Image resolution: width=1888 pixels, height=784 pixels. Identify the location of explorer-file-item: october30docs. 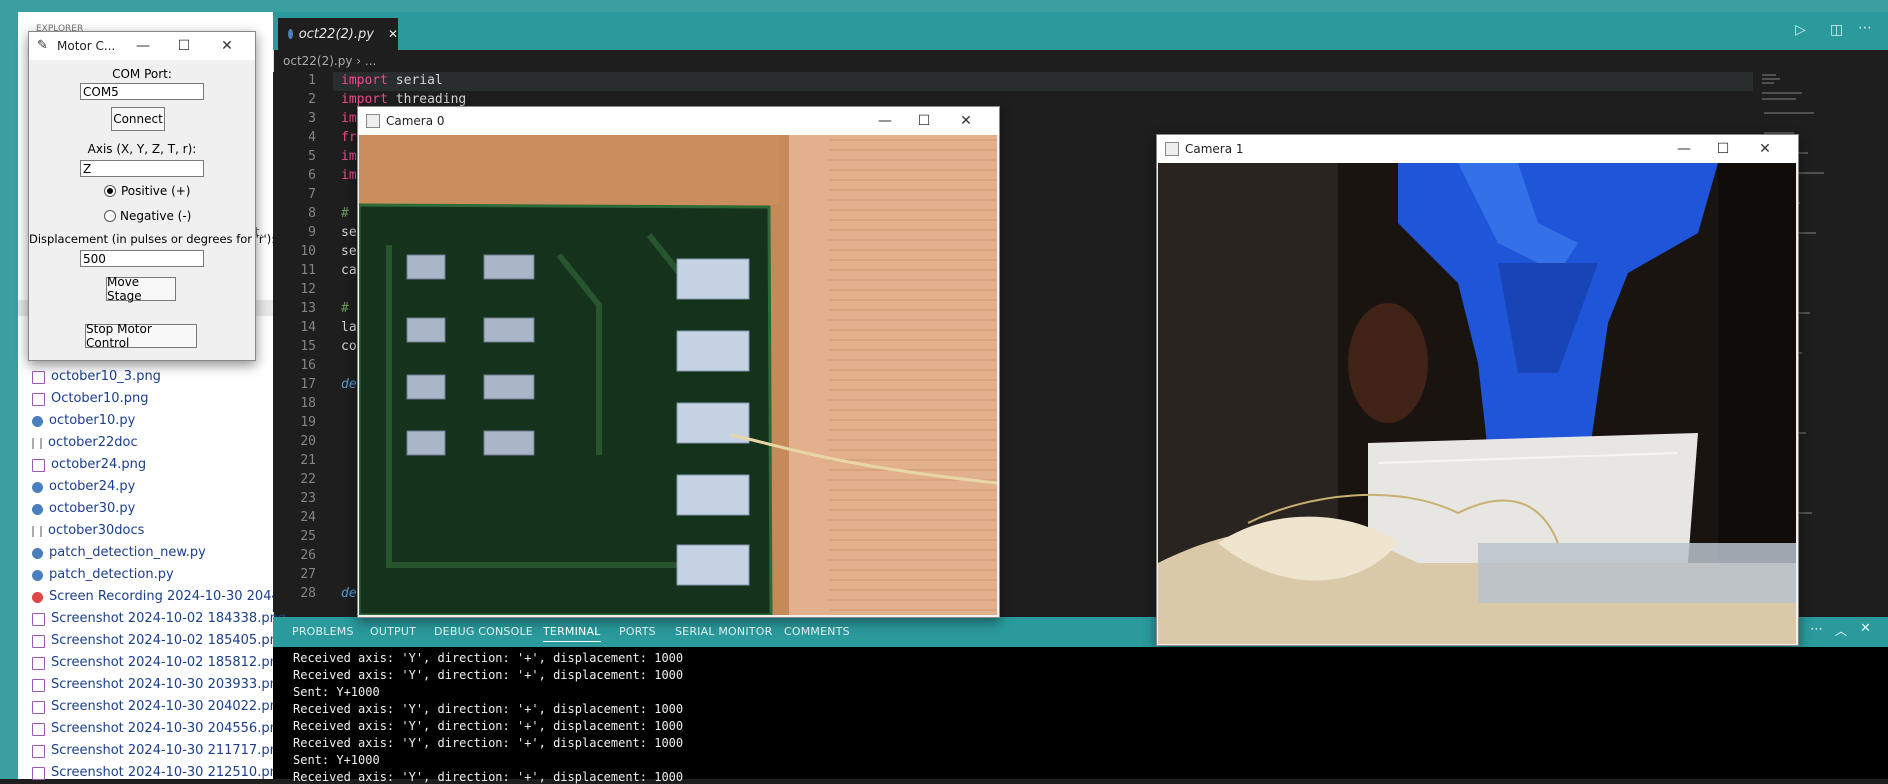
(88, 531).